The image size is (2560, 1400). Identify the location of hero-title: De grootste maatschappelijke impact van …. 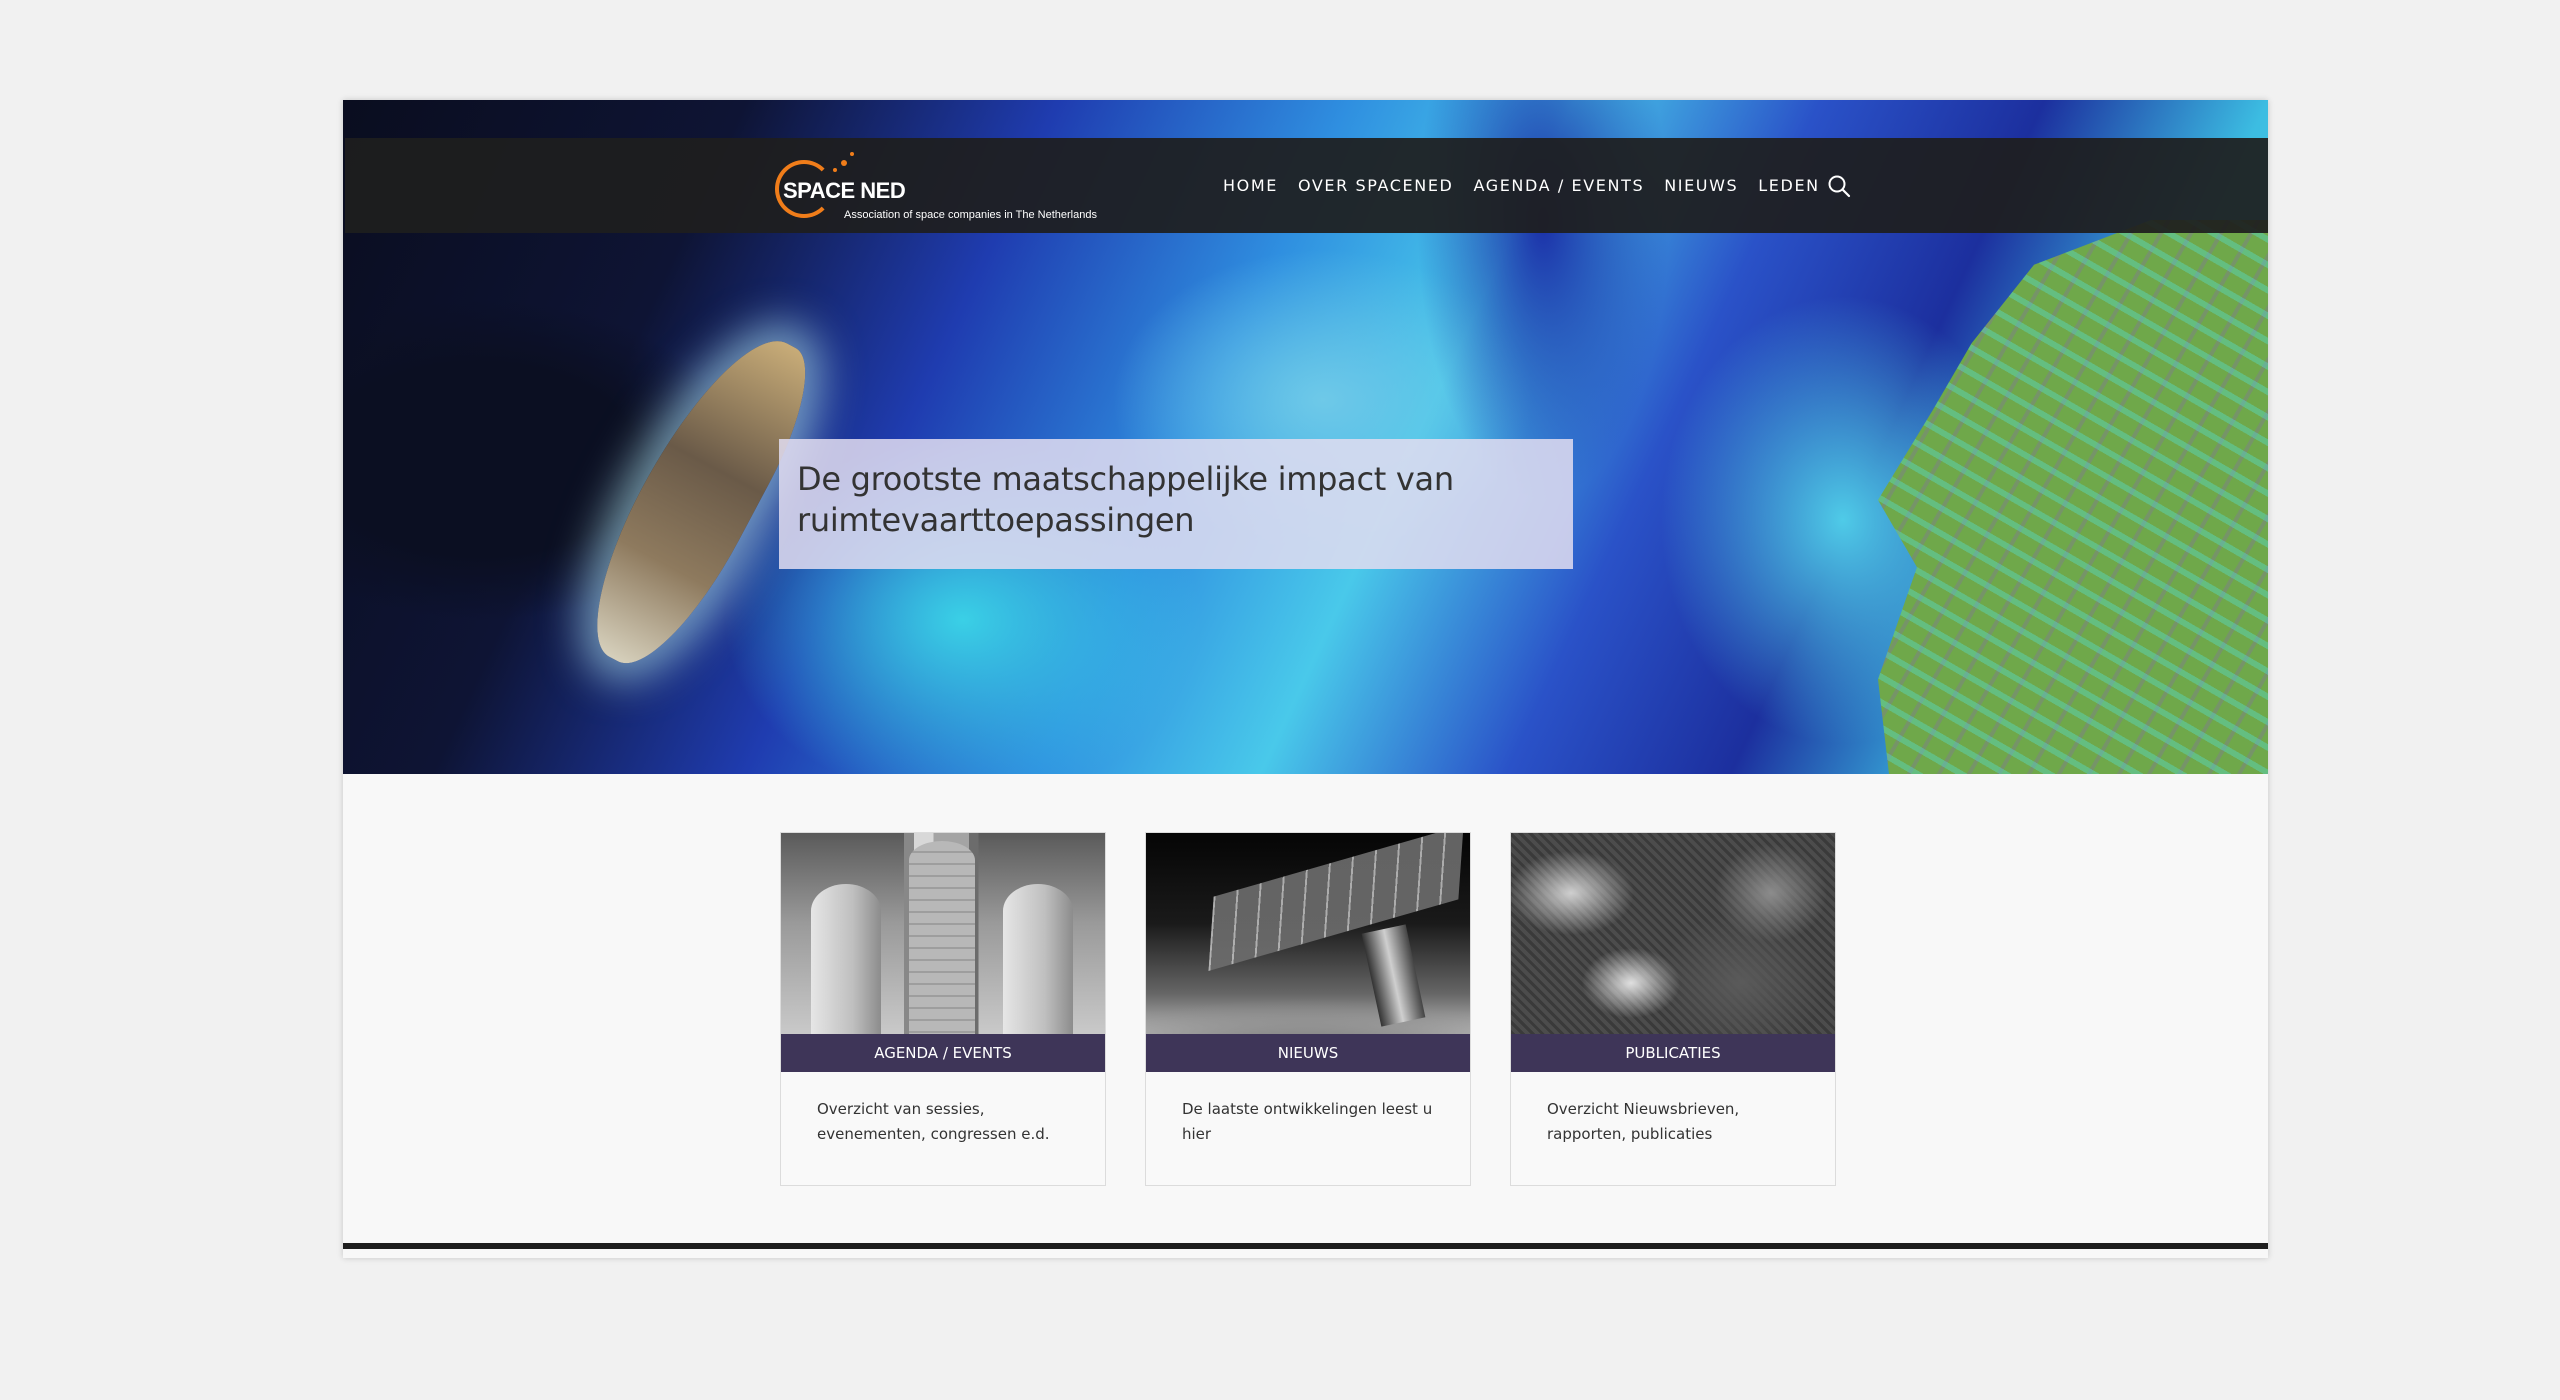
(1125, 499).